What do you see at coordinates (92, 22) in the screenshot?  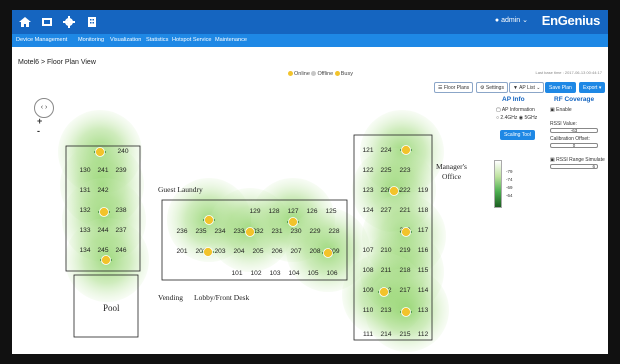 I see `building-icon` at bounding box center [92, 22].